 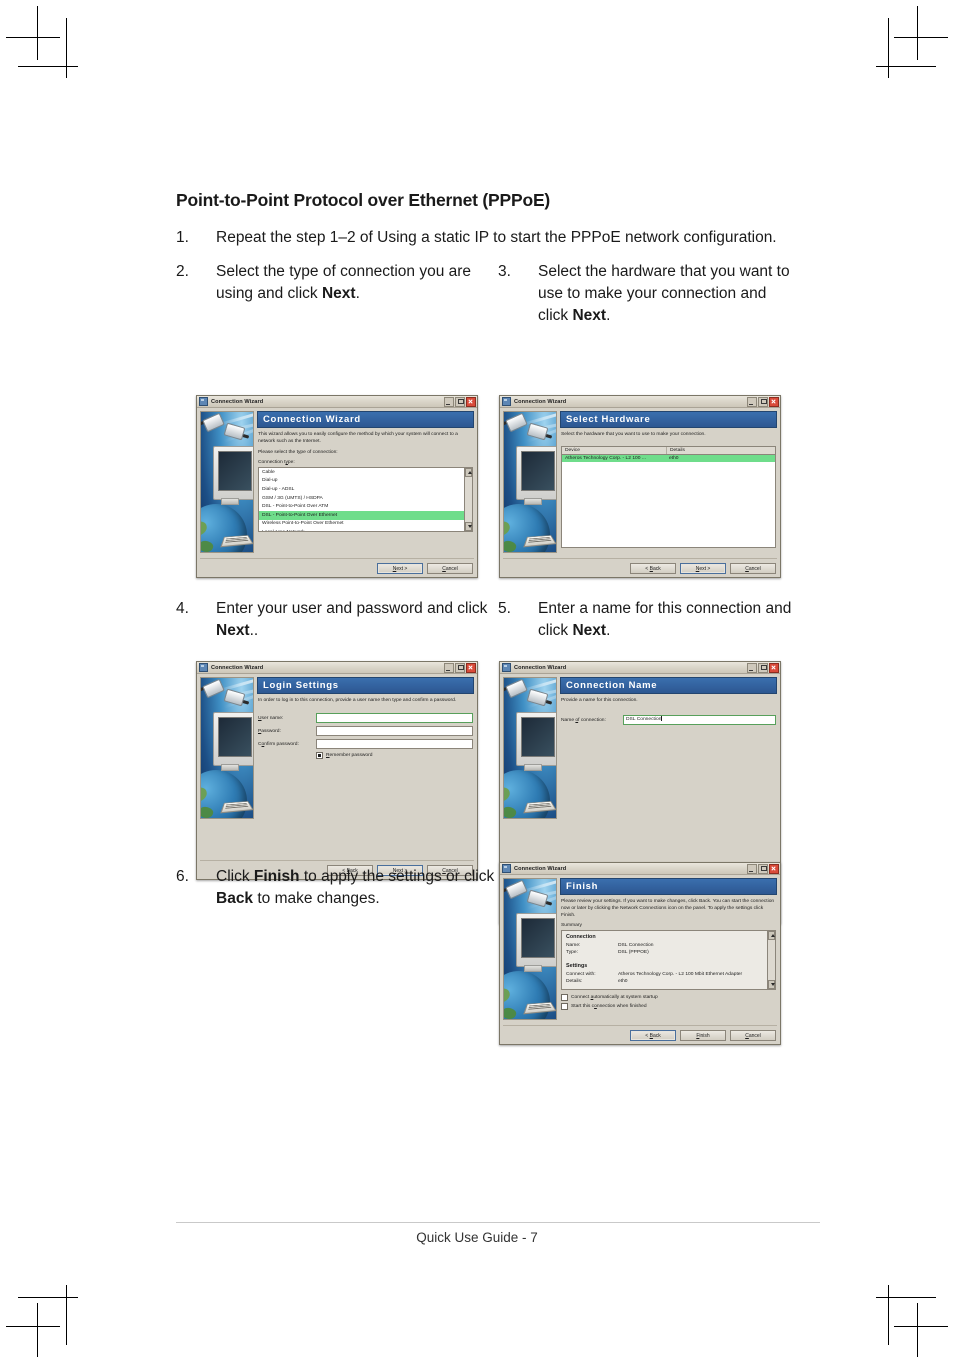 What do you see at coordinates (623, 982) in the screenshot?
I see `summary-value: eth0` at bounding box center [623, 982].